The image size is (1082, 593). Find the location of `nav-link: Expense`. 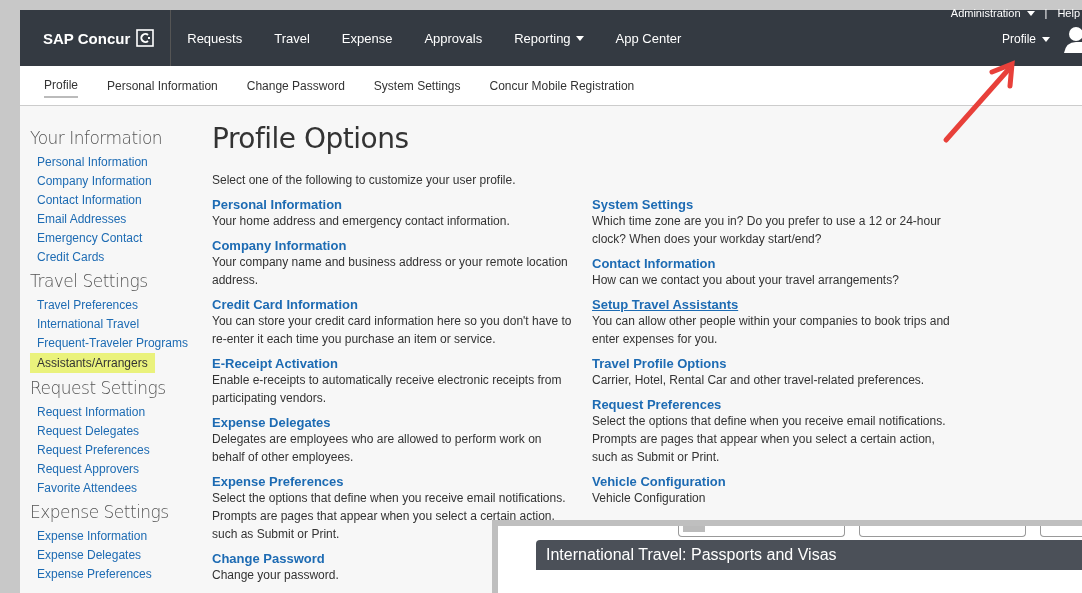

nav-link: Expense is located at coordinates (367, 38).